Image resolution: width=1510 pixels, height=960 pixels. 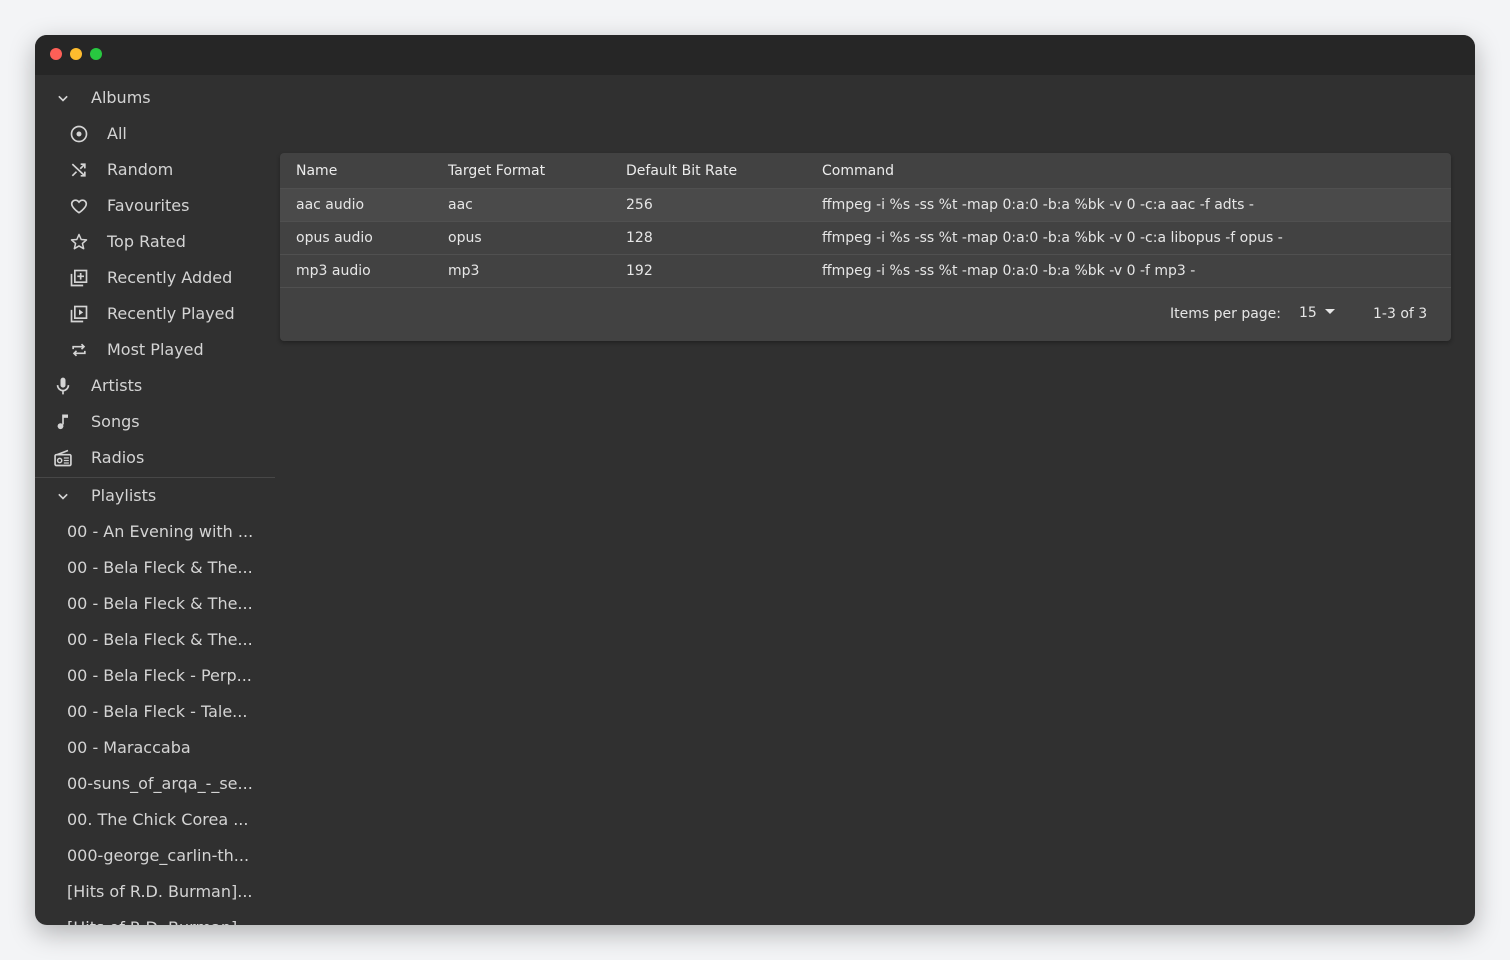 I want to click on heart-icon, so click(x=79, y=206).